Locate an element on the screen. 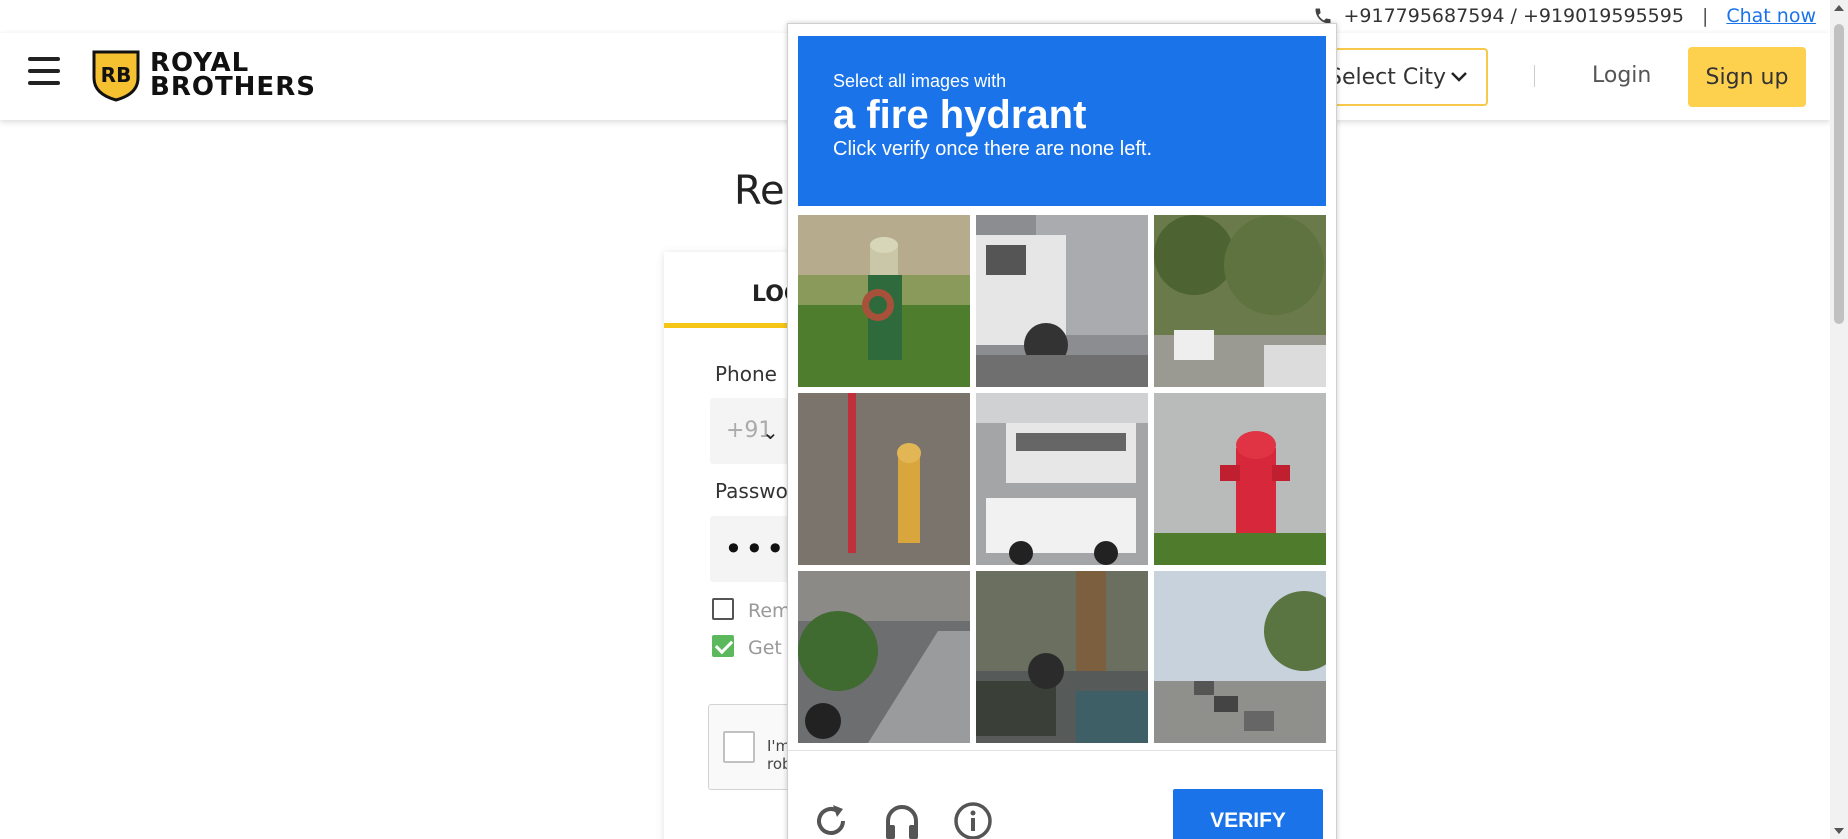 The height and width of the screenshot is (839, 1848). street-traffic-image is located at coordinates (1240, 657).